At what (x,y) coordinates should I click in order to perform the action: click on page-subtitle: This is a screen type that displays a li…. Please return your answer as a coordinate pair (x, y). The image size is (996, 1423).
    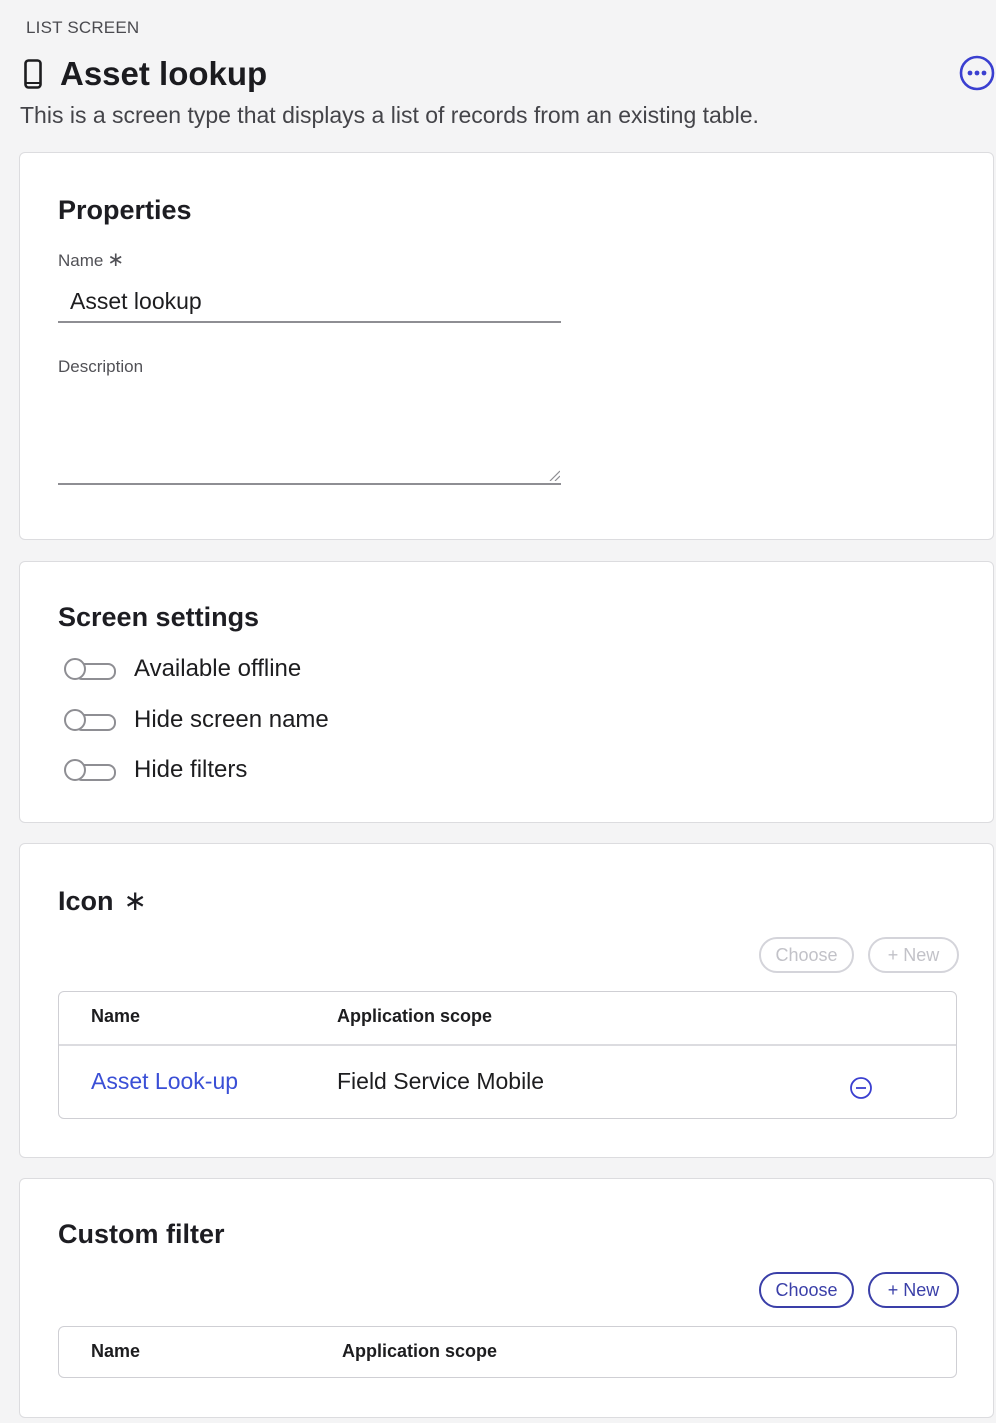
    Looking at the image, I should click on (389, 115).